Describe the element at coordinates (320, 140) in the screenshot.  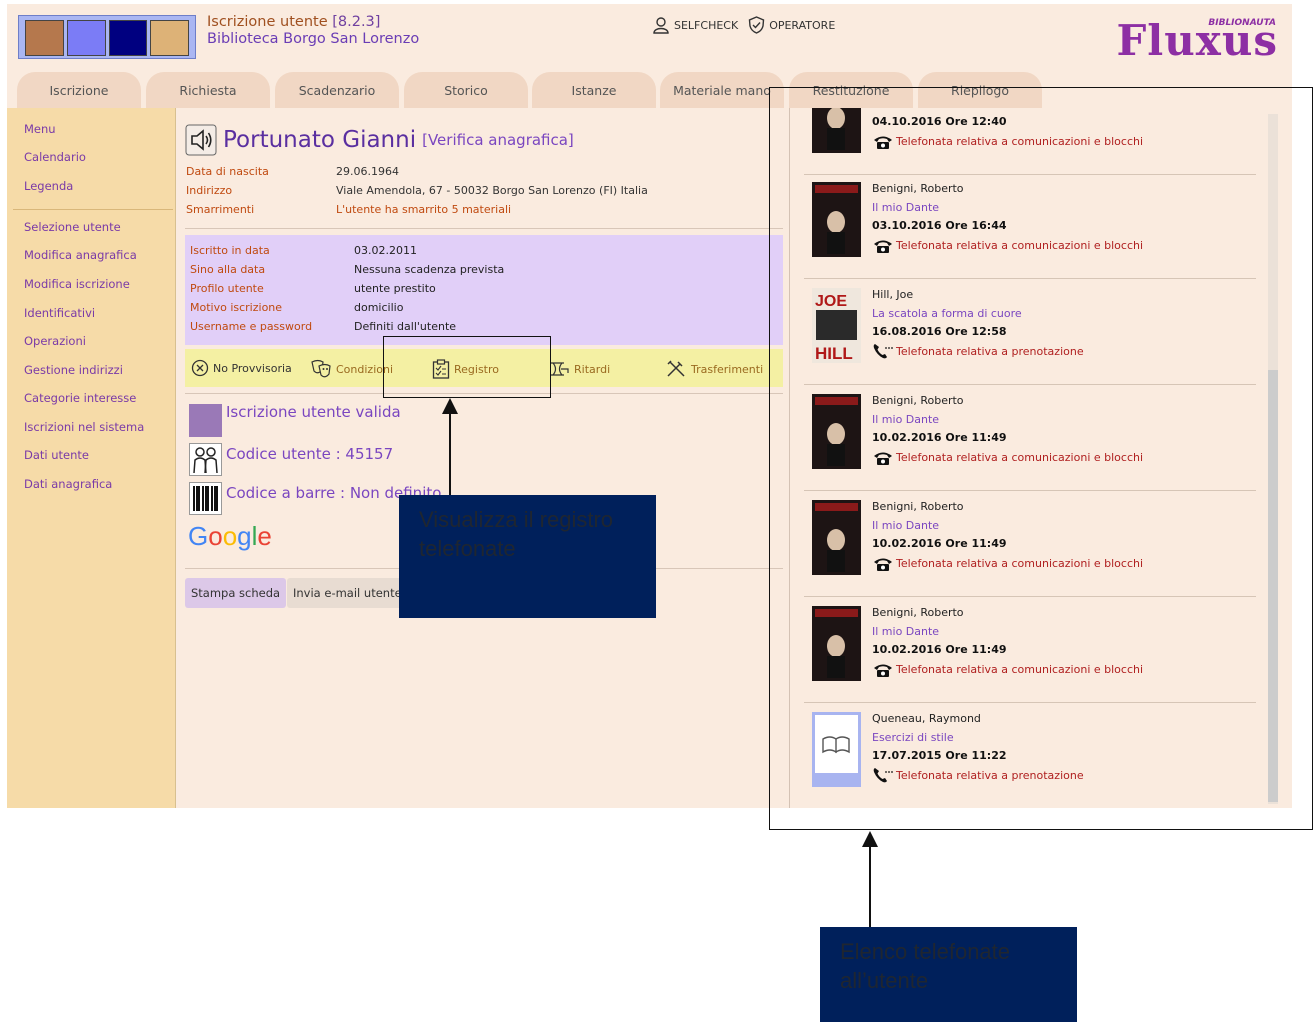
I see `user-name: Portunato Gianni` at that location.